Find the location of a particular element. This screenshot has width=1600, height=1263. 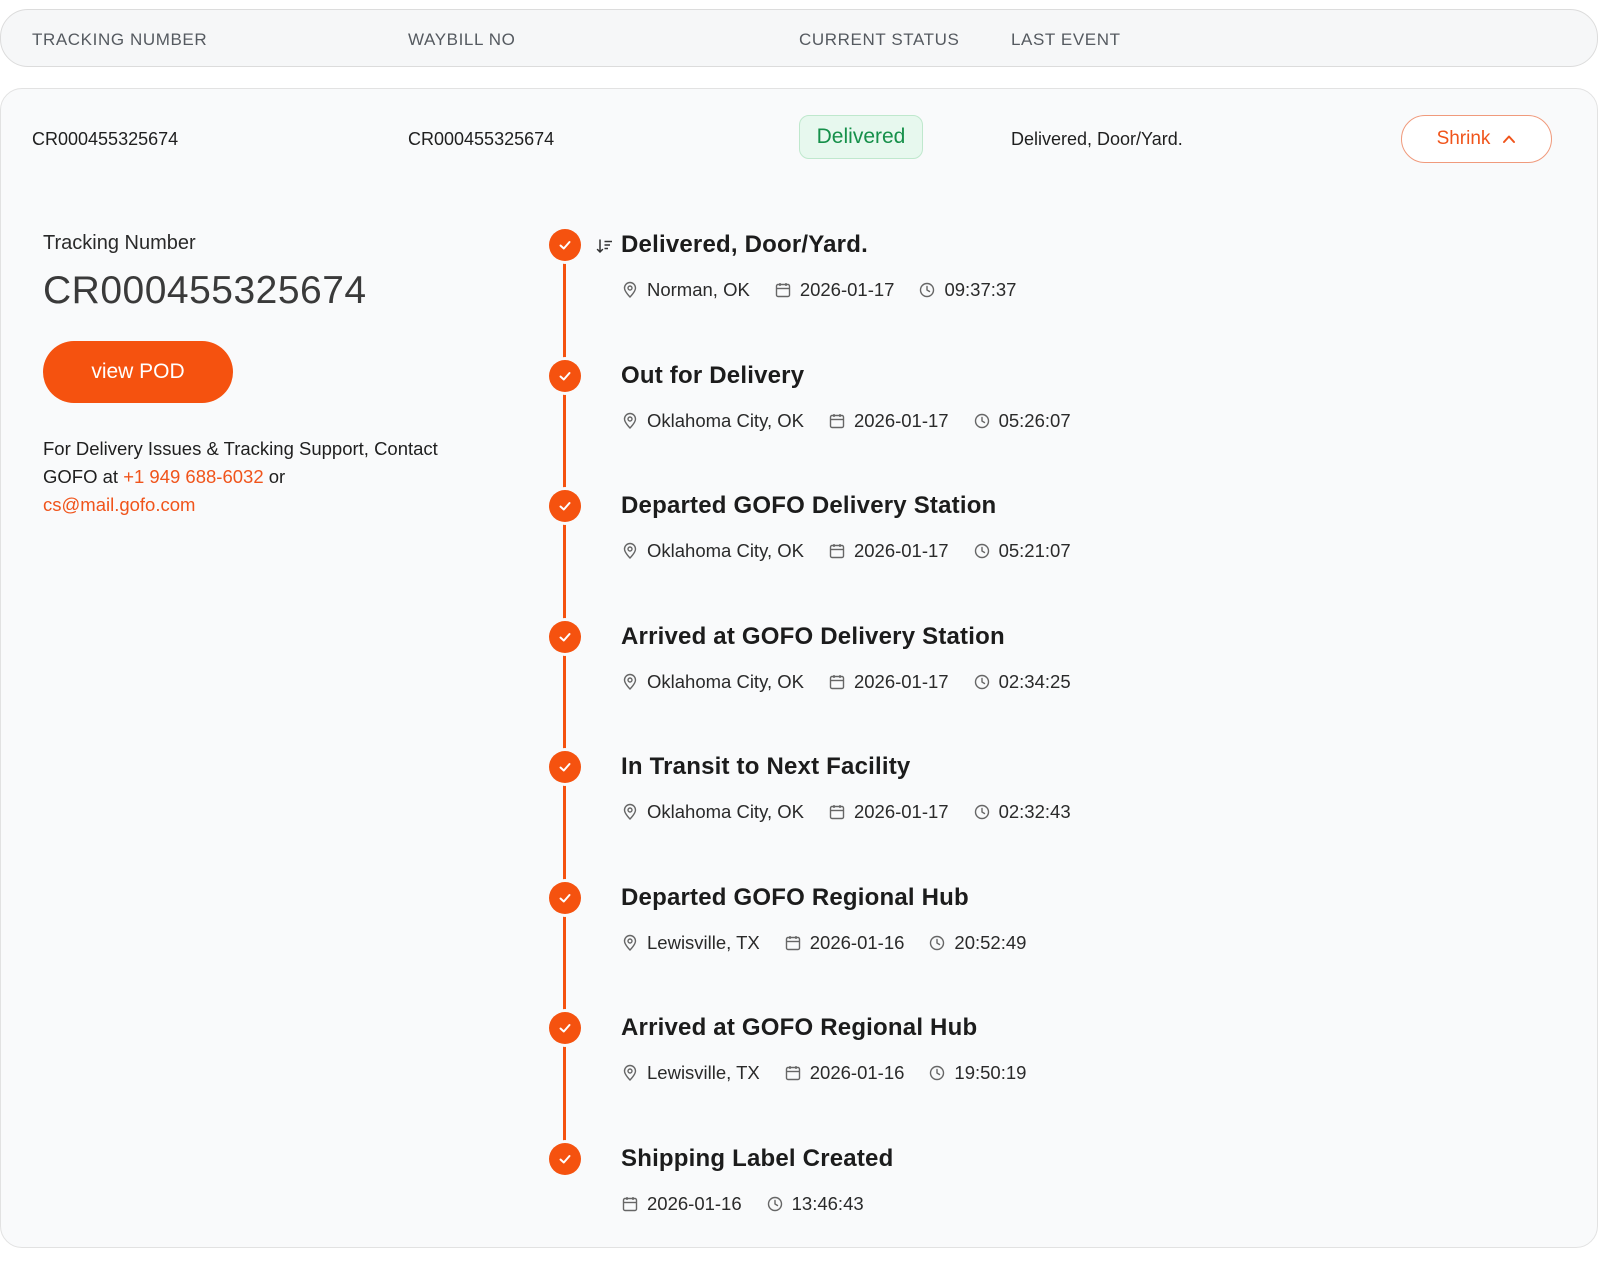

event-title: Arrived at GOFO Regional Hub is located at coordinates (799, 1027).